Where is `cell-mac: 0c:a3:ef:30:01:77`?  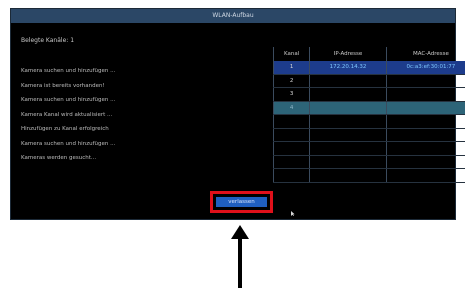
cell-mac: 0c:a3:ef:30:01:77 is located at coordinates (425, 68).